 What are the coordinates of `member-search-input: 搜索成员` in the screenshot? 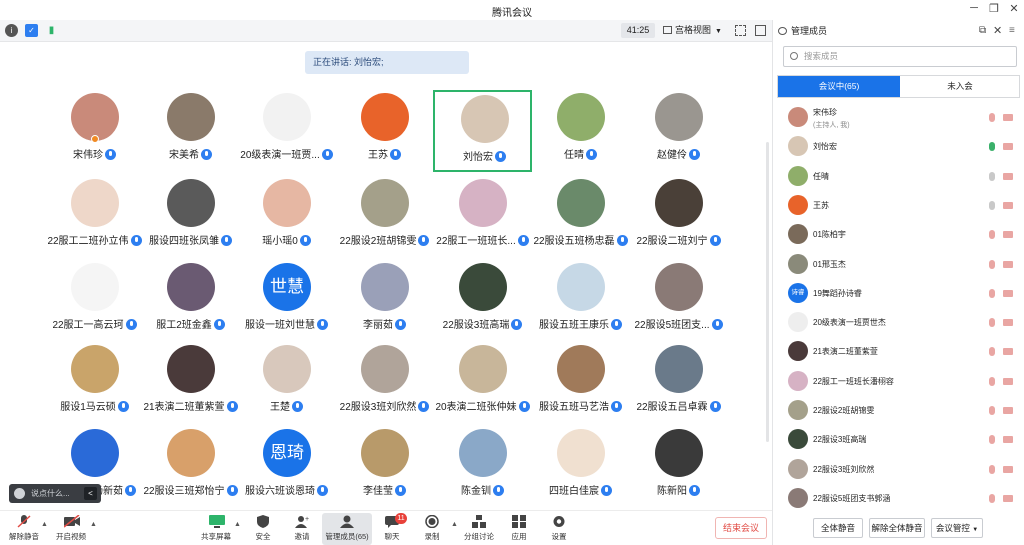 It's located at (900, 56).